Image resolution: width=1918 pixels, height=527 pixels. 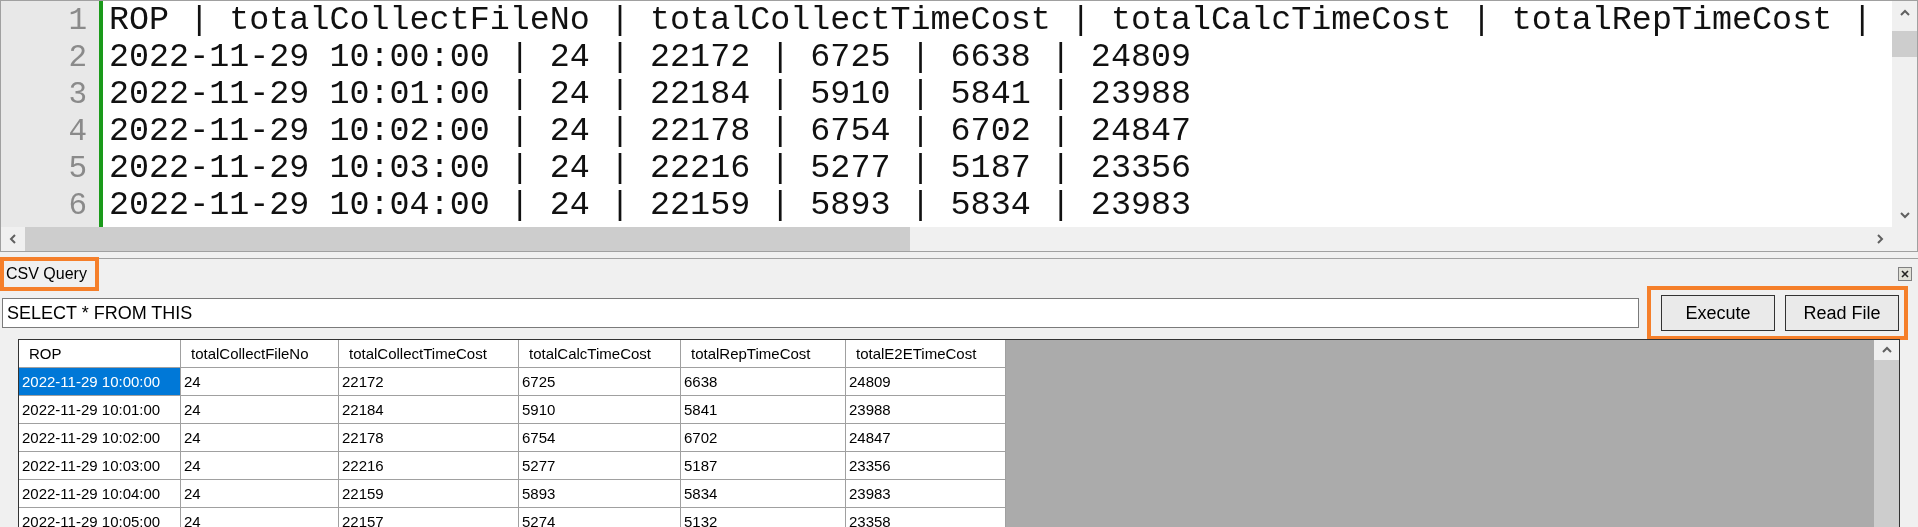 What do you see at coordinates (651, 131) in the screenshot?
I see `code-line: 2022-11-29 10:02:00 | 24 | 22178 | 6754 | 6702 | 24847` at bounding box center [651, 131].